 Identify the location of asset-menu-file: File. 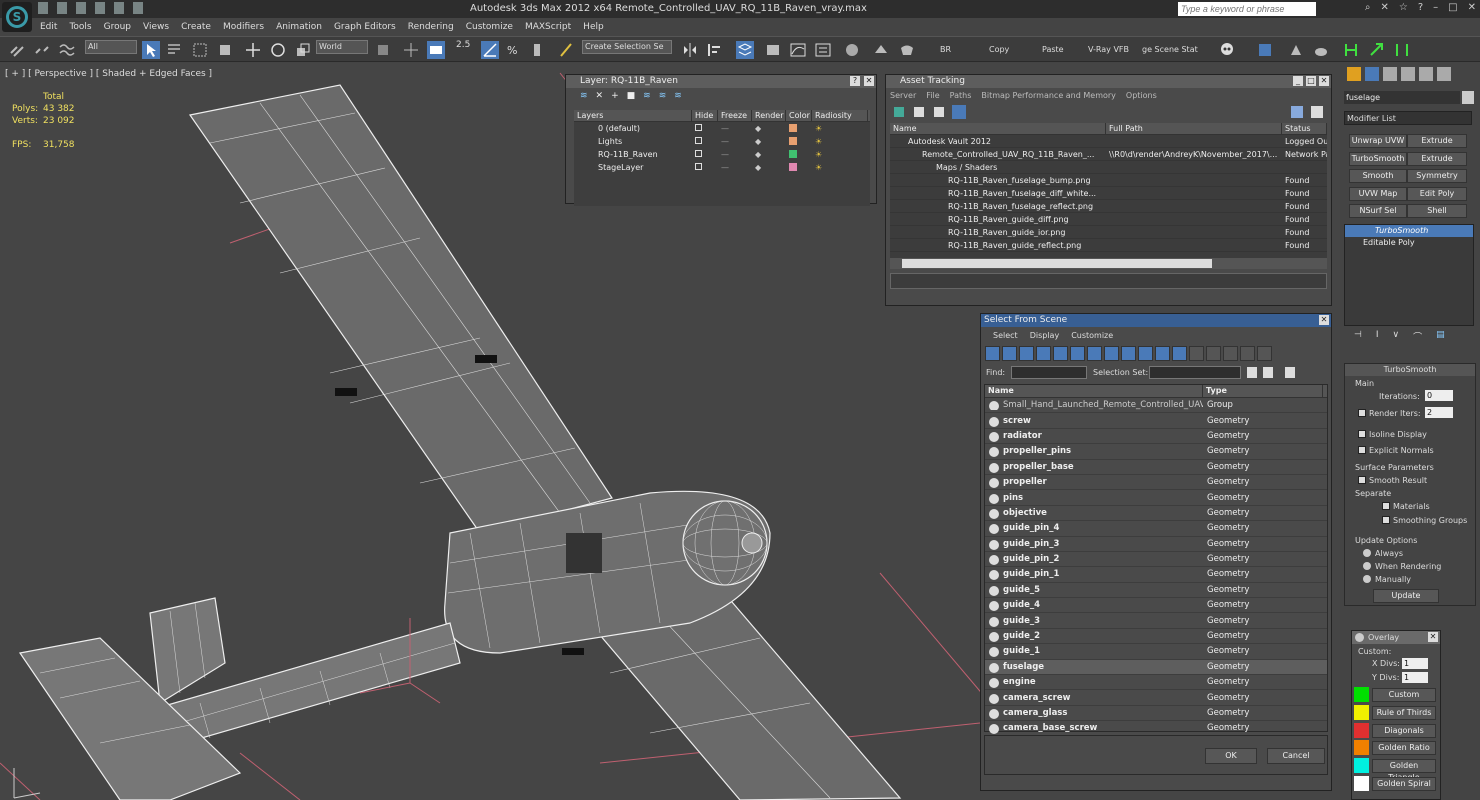
(932, 95).